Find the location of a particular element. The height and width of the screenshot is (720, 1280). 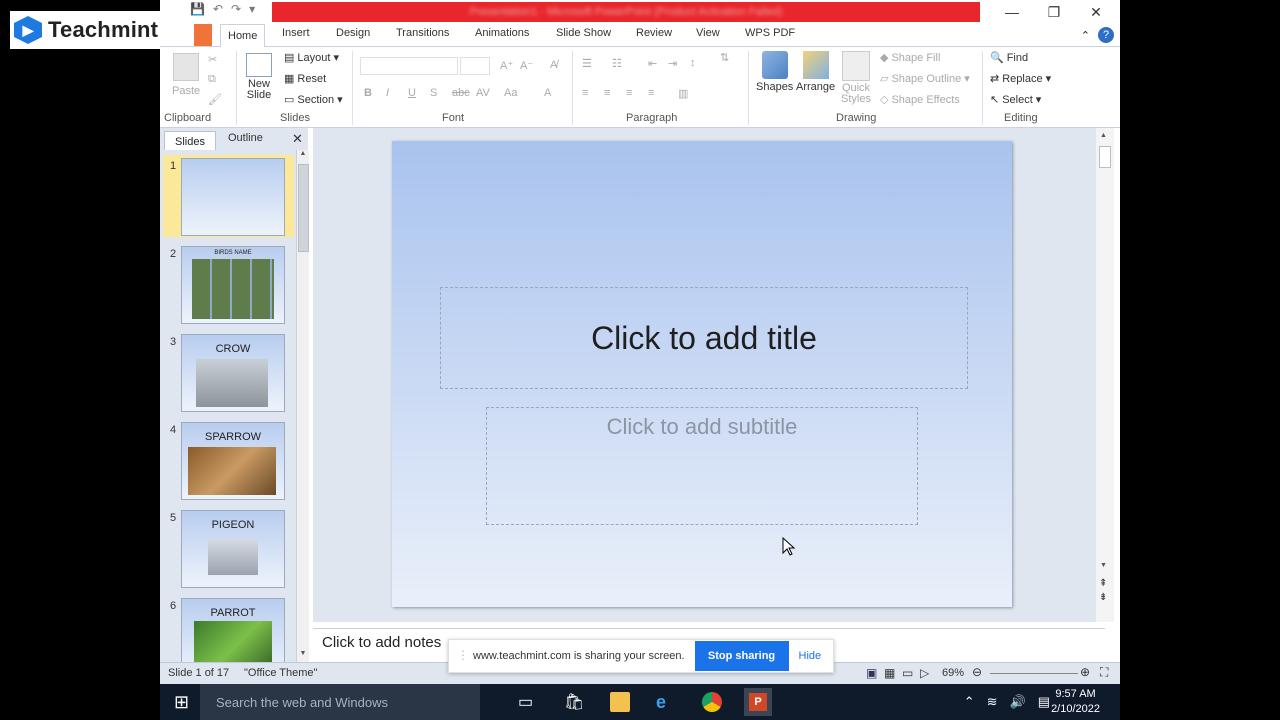

change-case-icon: Aa is located at coordinates (510, 93).